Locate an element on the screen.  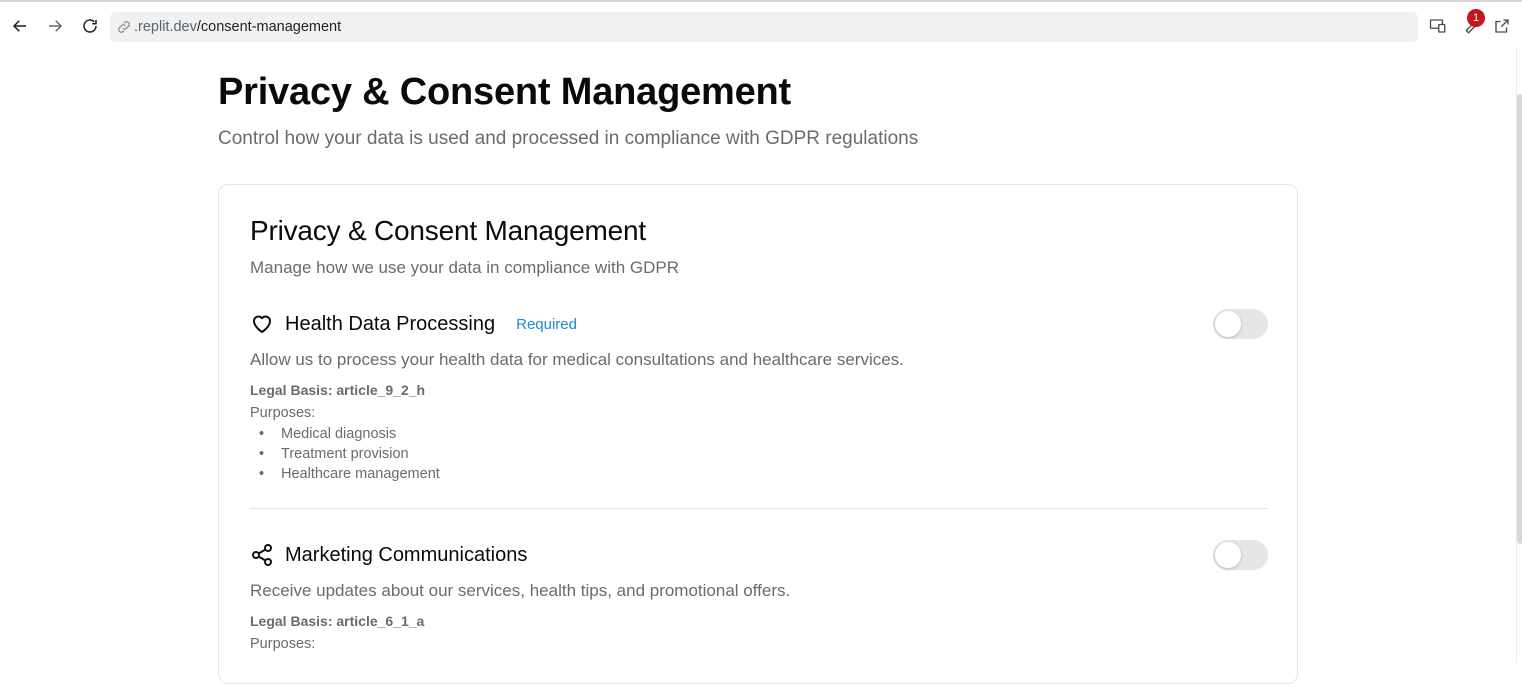
url-domain: .replit.dev is located at coordinates (165, 27).